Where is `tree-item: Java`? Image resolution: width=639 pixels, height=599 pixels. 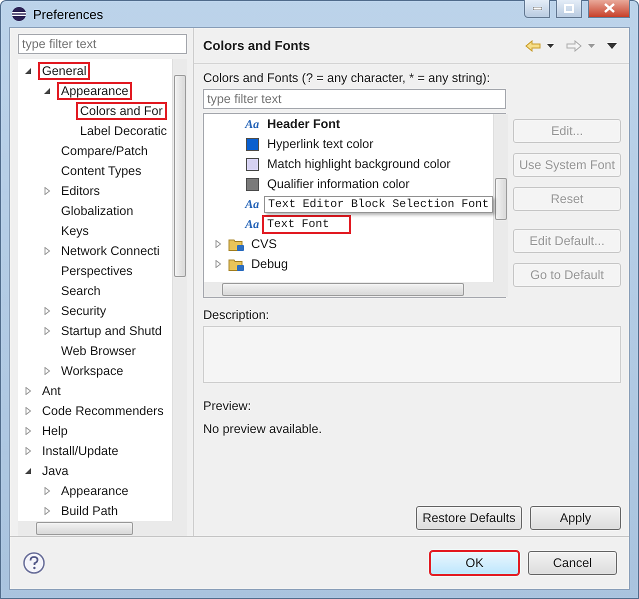 tree-item: Java is located at coordinates (55, 471).